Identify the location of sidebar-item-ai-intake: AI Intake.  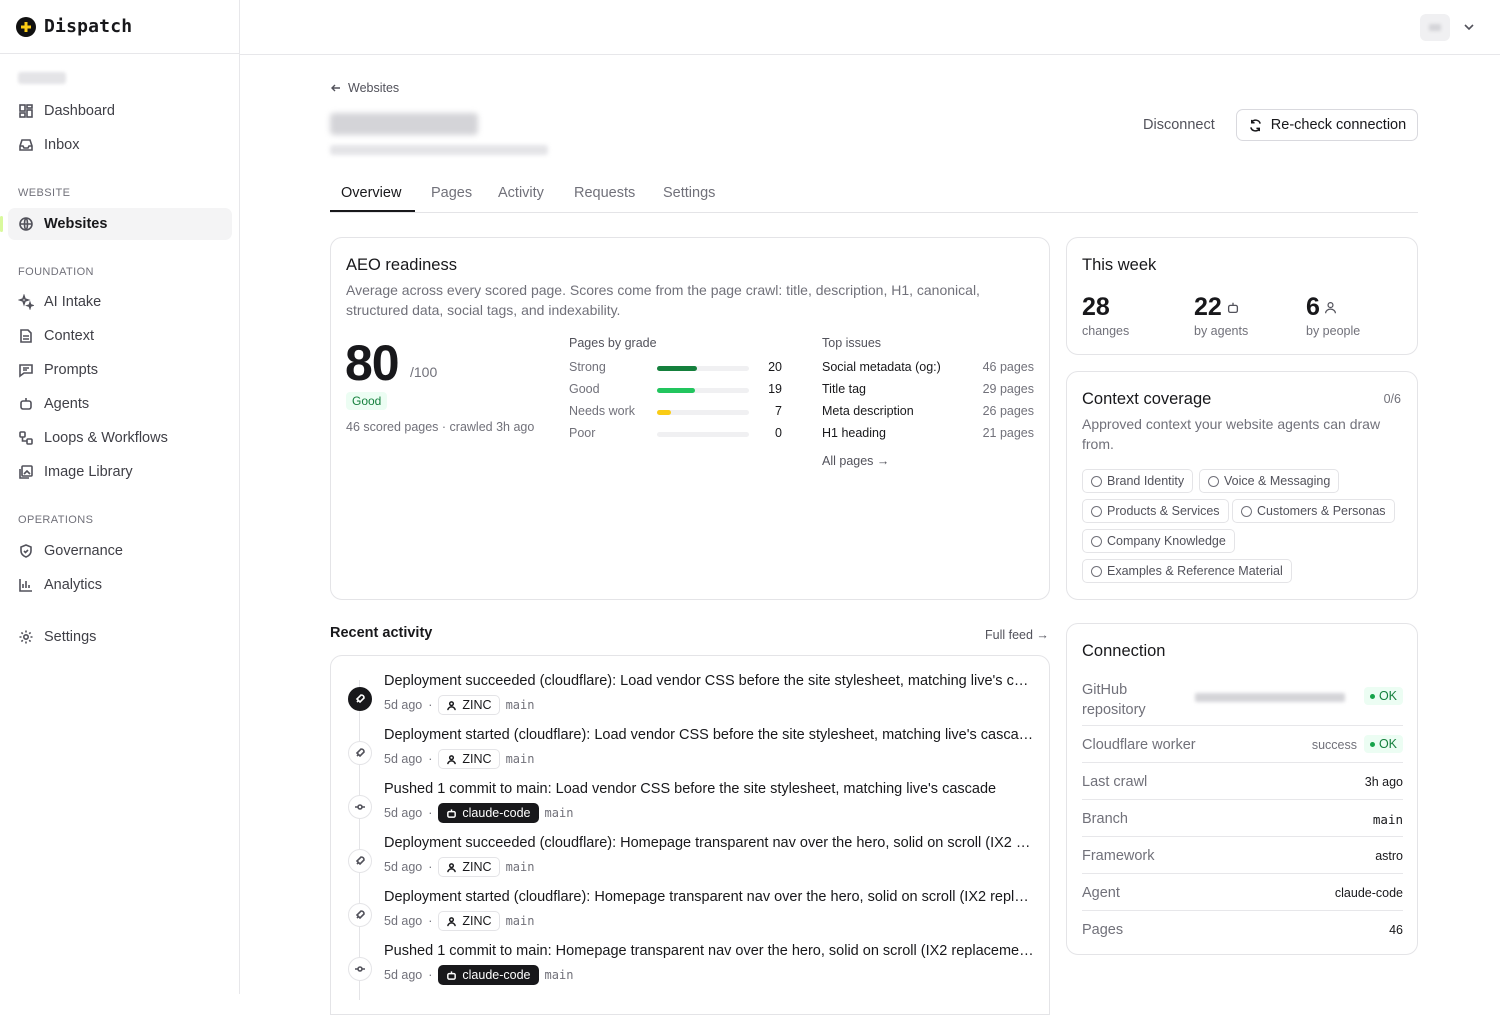
(120, 302).